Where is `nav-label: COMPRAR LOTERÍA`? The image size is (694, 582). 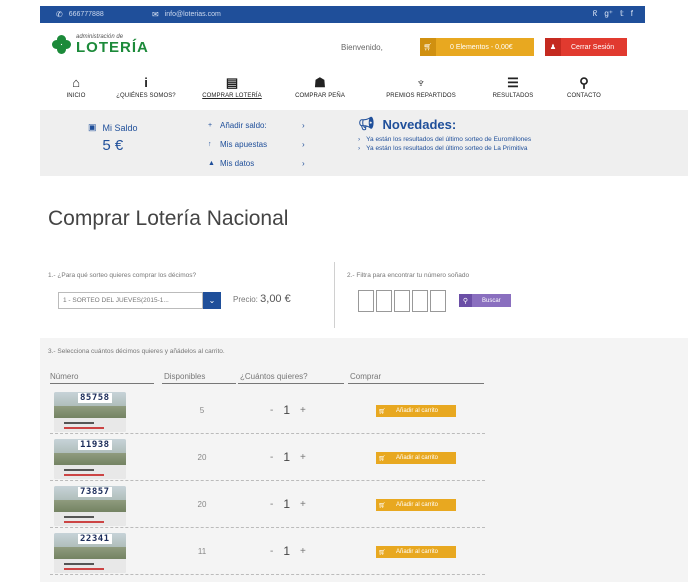 nav-label: COMPRAR LOTERÍA is located at coordinates (232, 96).